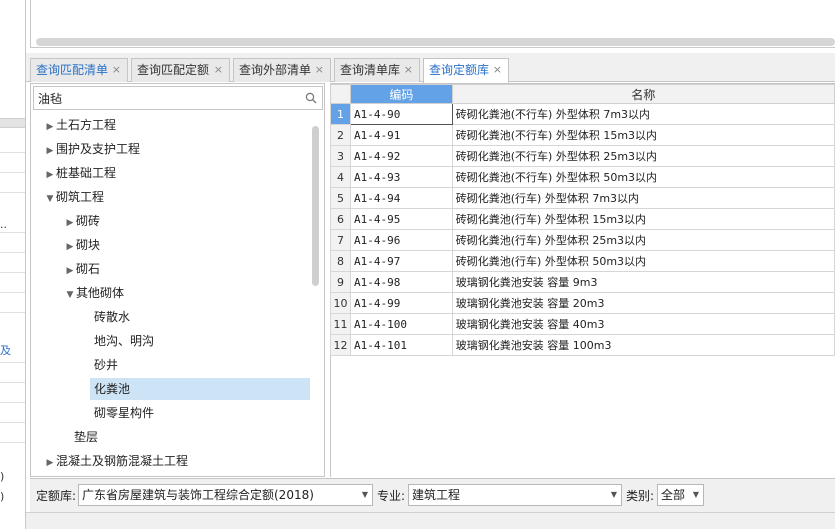  I want to click on table-row: 11 A1-4-100 玻璃钢化粪池安装 容量 40m3, so click(582, 324).